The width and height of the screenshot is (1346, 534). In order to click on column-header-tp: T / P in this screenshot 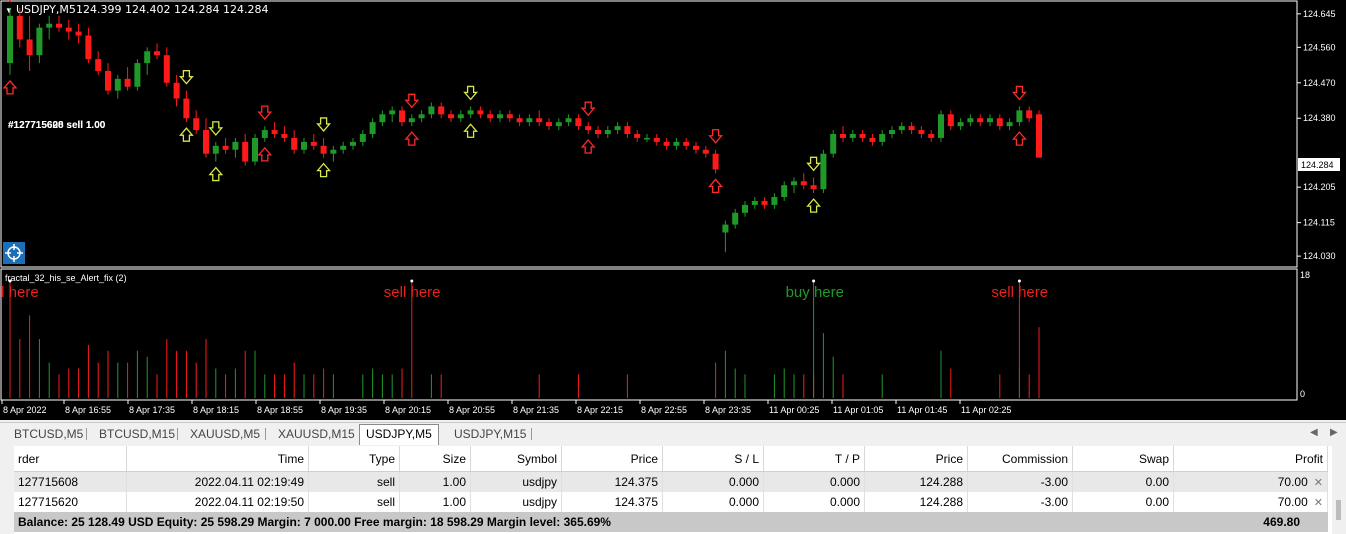, I will do `click(814, 459)`.